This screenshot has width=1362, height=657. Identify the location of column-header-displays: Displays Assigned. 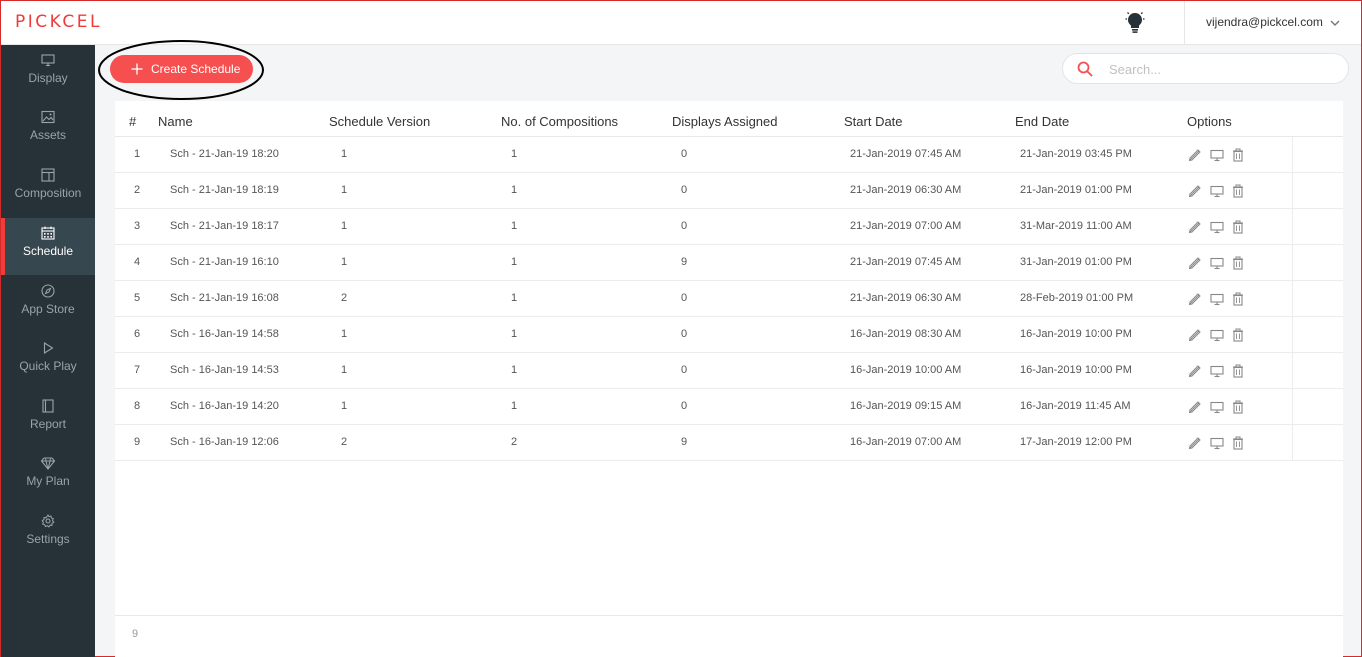
(725, 121).